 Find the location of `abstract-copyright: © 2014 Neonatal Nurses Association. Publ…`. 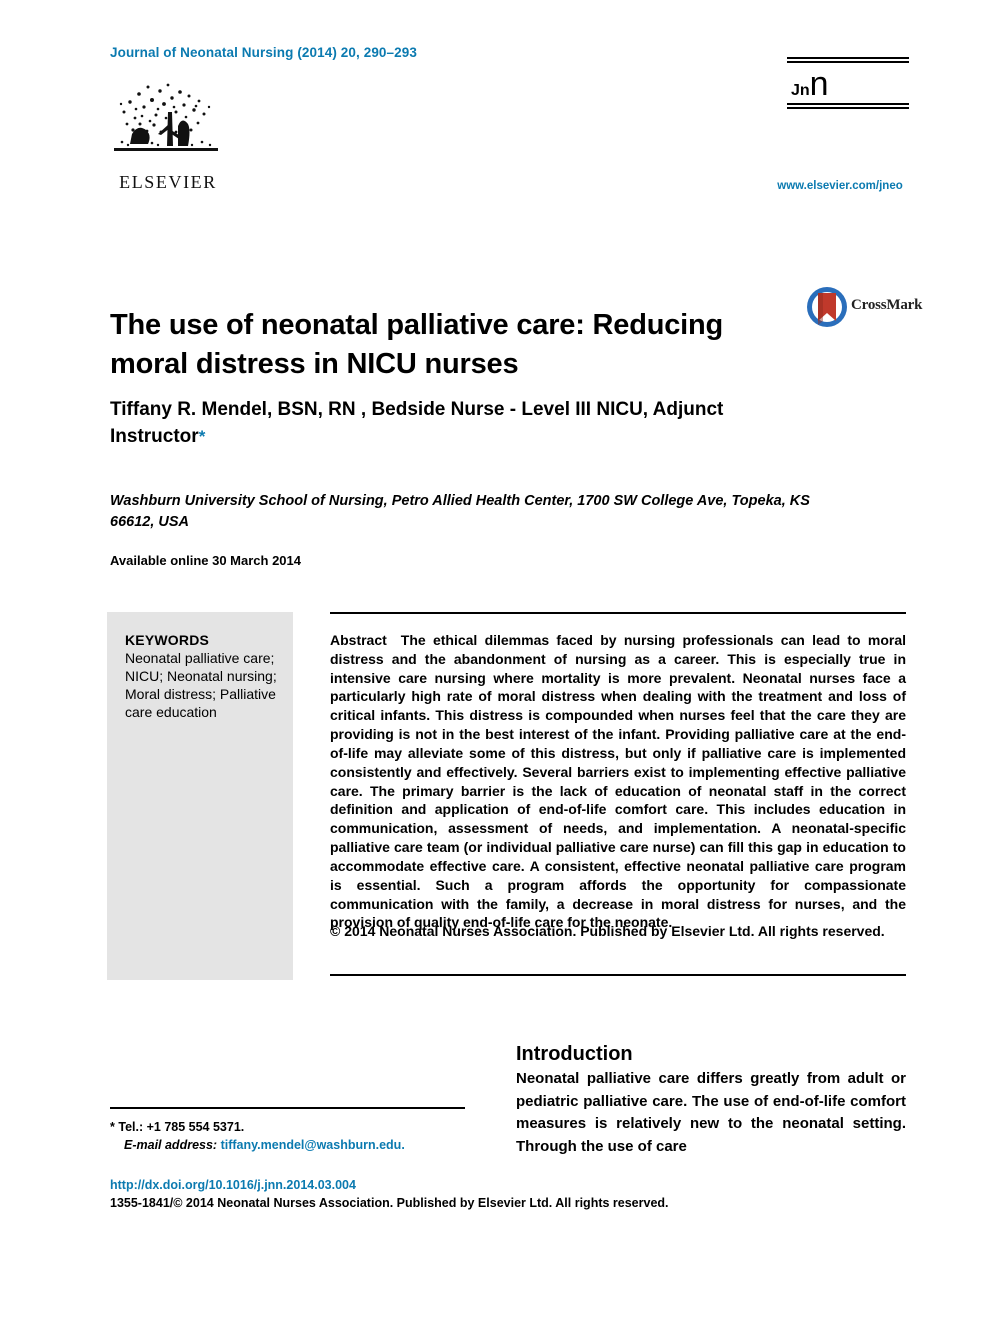

abstract-copyright: © 2014 Neonatal Nurses Association. Publ… is located at coordinates (607, 931).